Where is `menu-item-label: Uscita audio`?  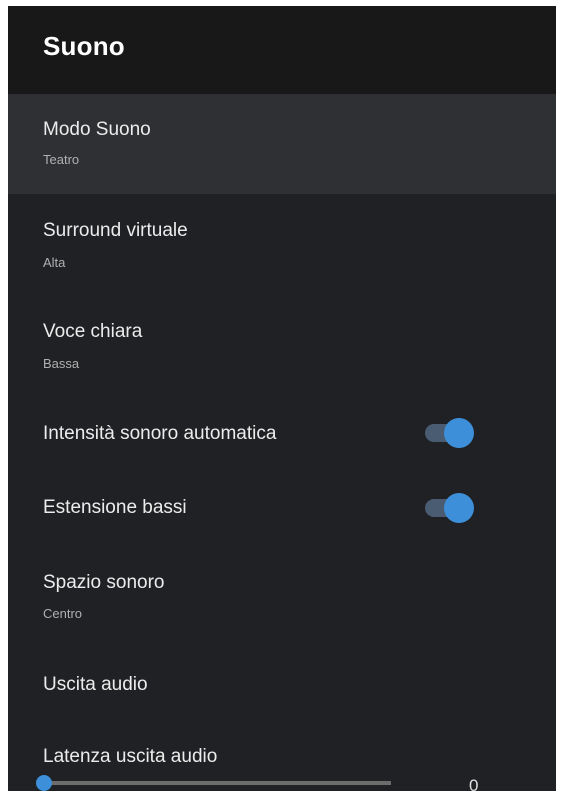
menu-item-label: Uscita audio is located at coordinates (95, 684).